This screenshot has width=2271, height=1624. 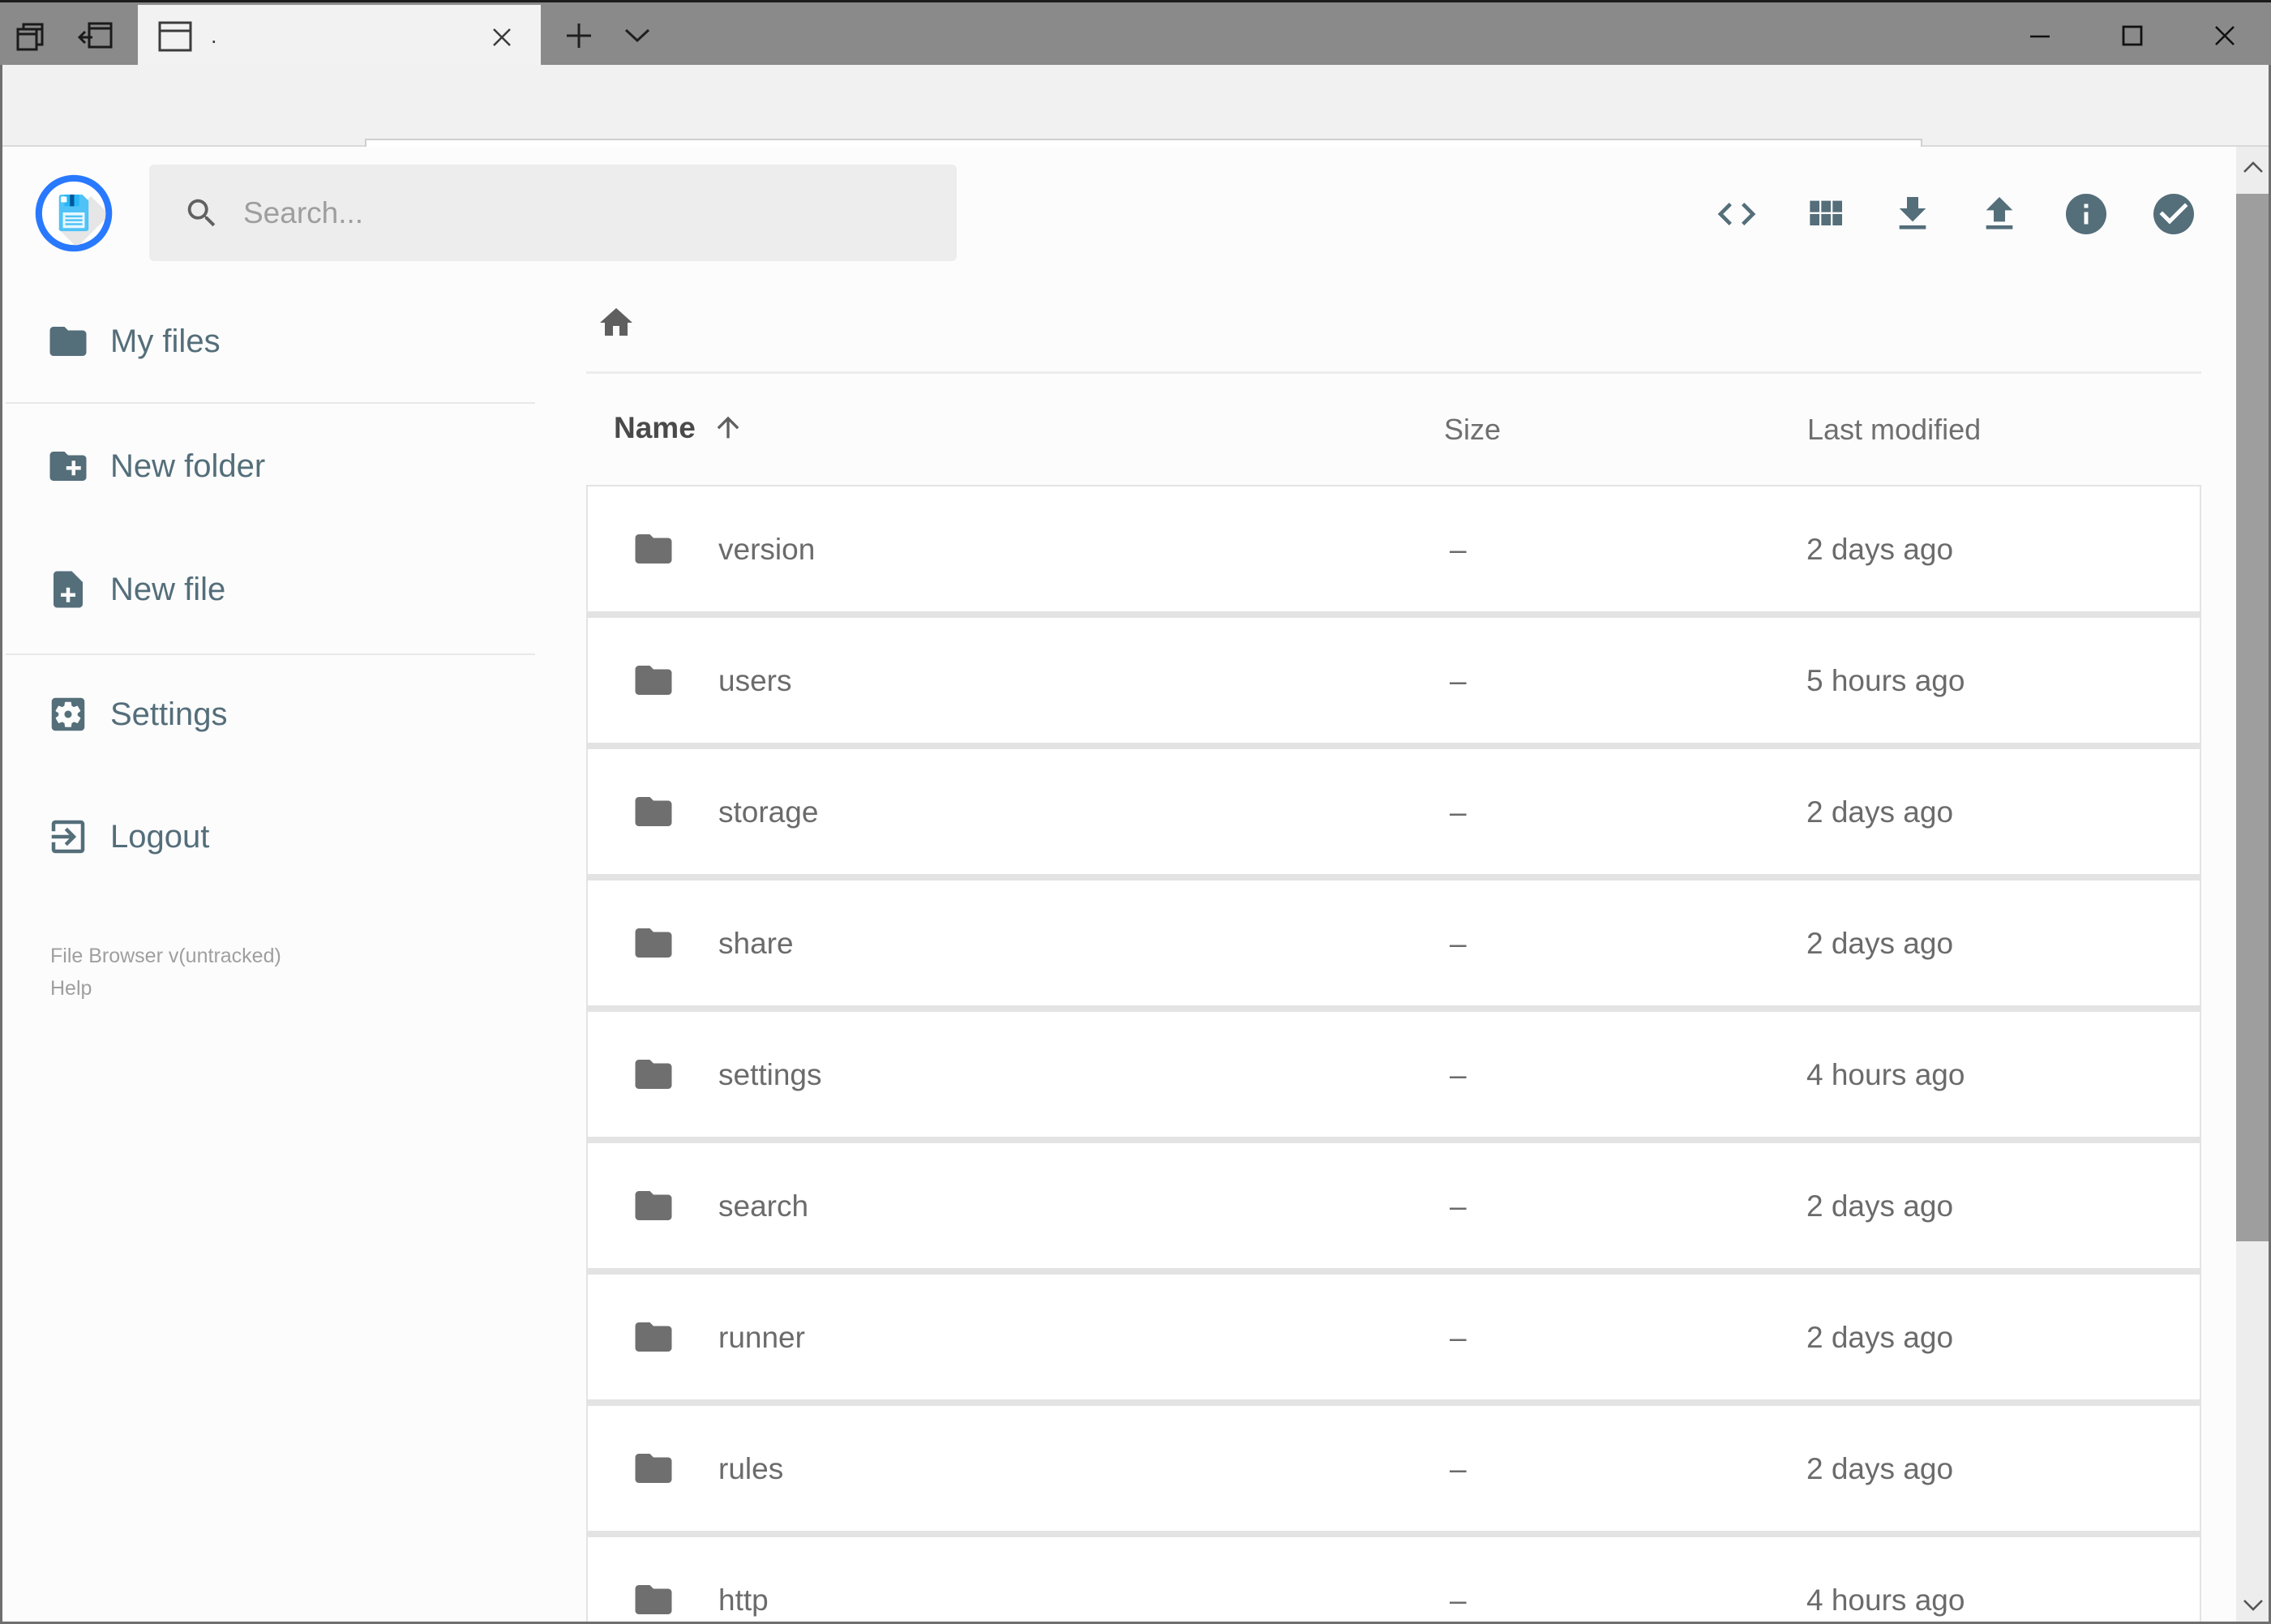 I want to click on maximize-icon, so click(x=2132, y=36).